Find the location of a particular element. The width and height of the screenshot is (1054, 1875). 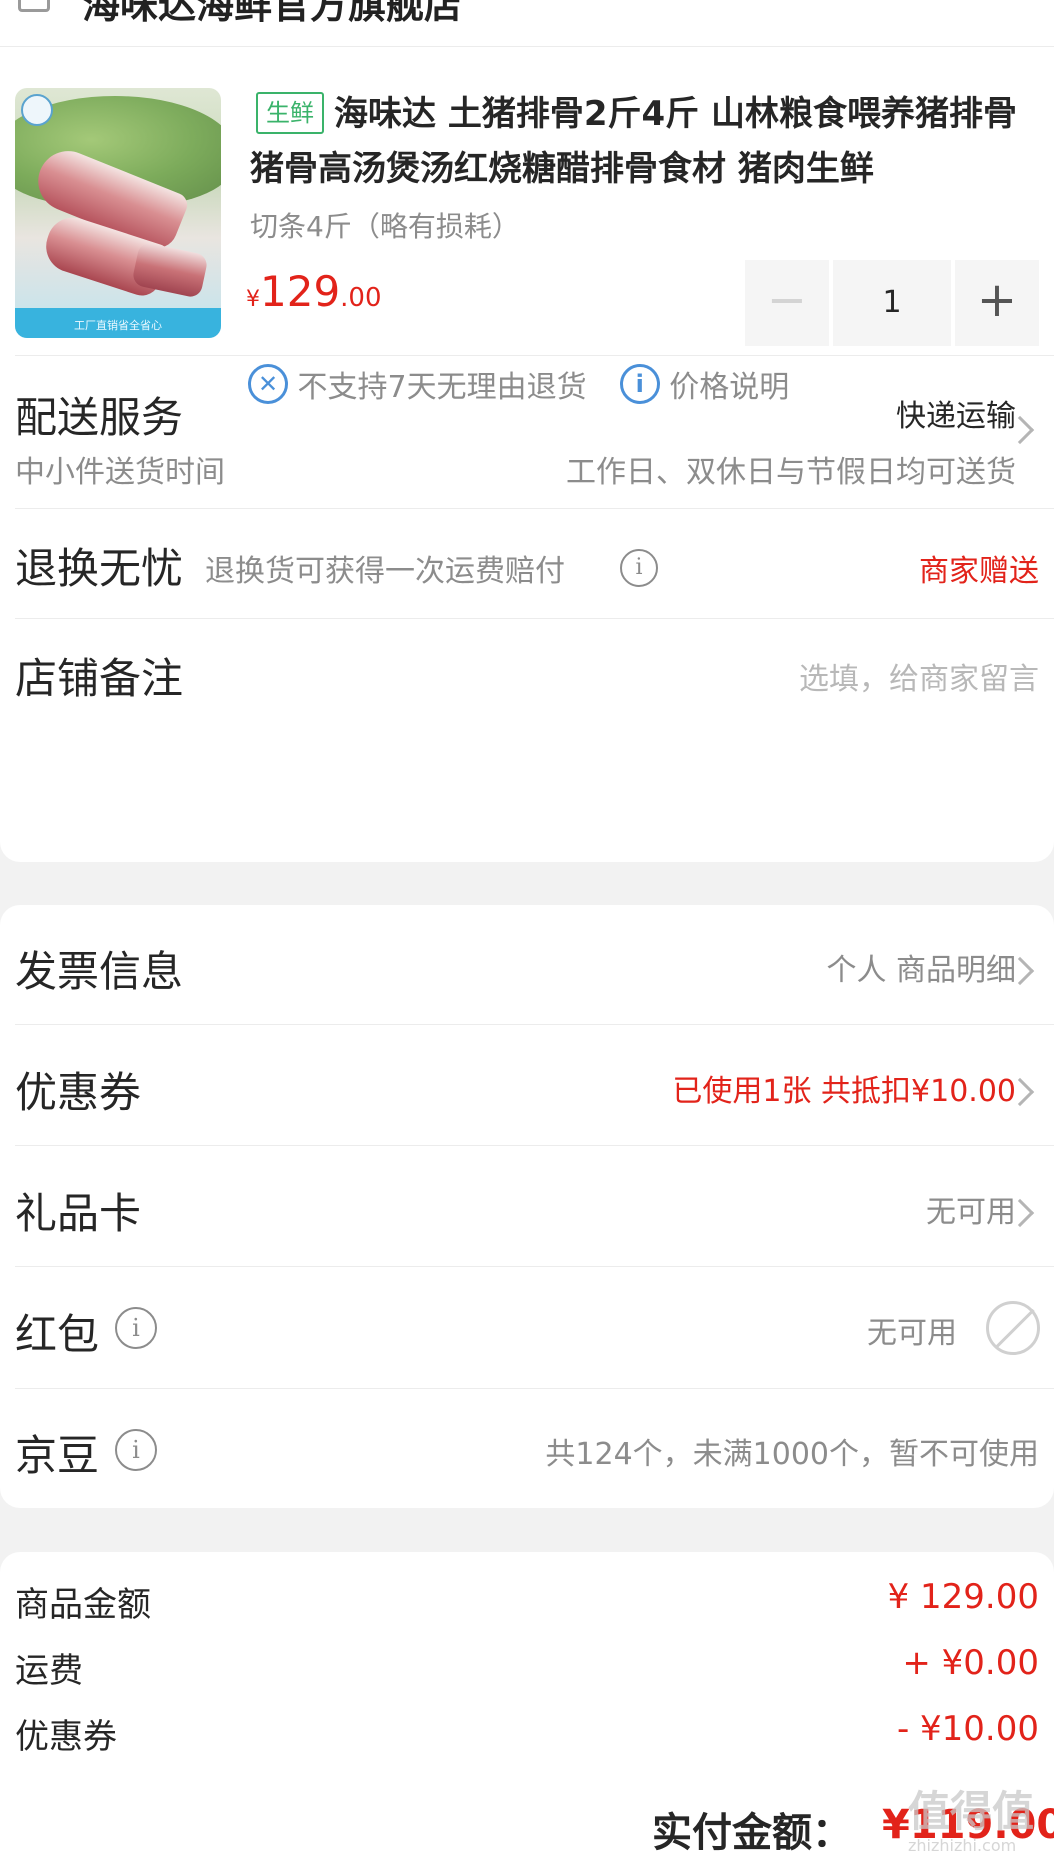

invoice-label: 发票信息 is located at coordinates (99, 968).